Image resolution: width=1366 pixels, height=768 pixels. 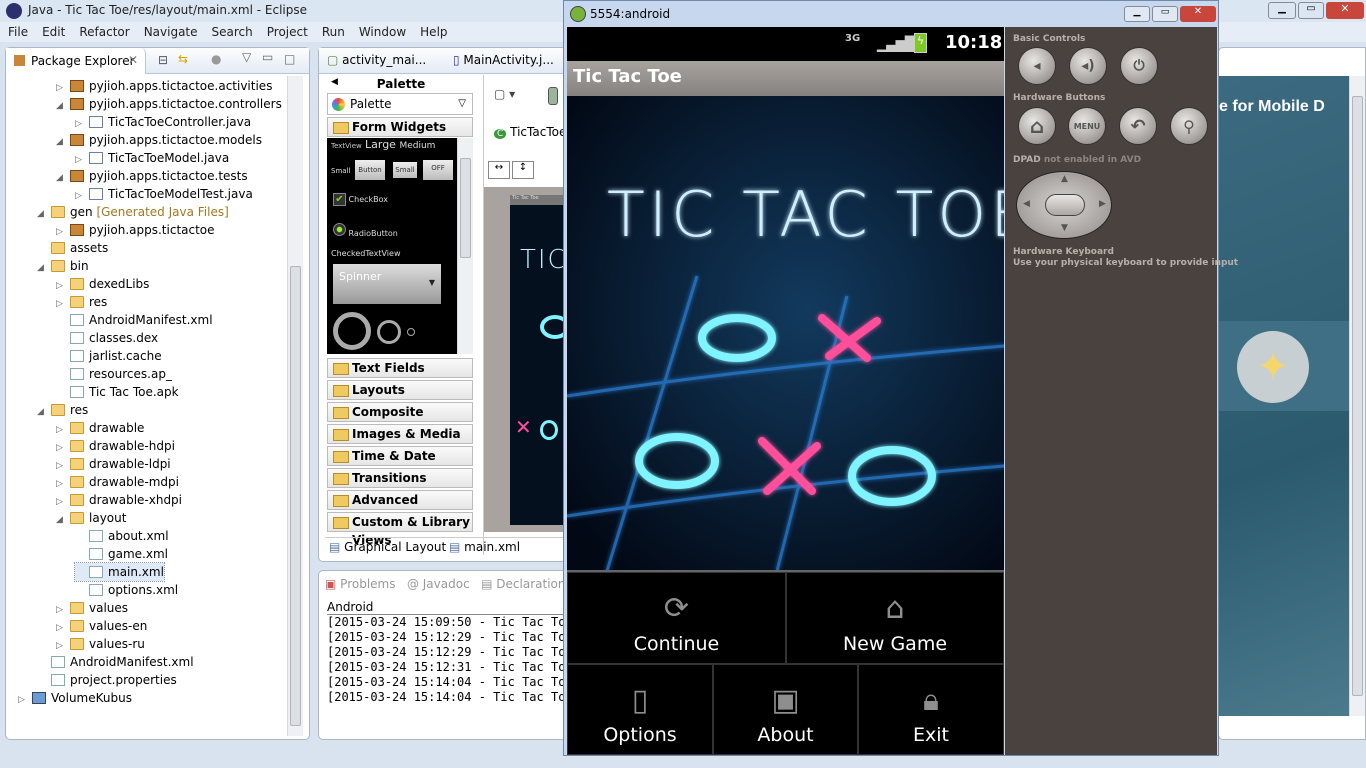 I want to click on tab-main-xml: ▤ main.xml, so click(x=484, y=547).